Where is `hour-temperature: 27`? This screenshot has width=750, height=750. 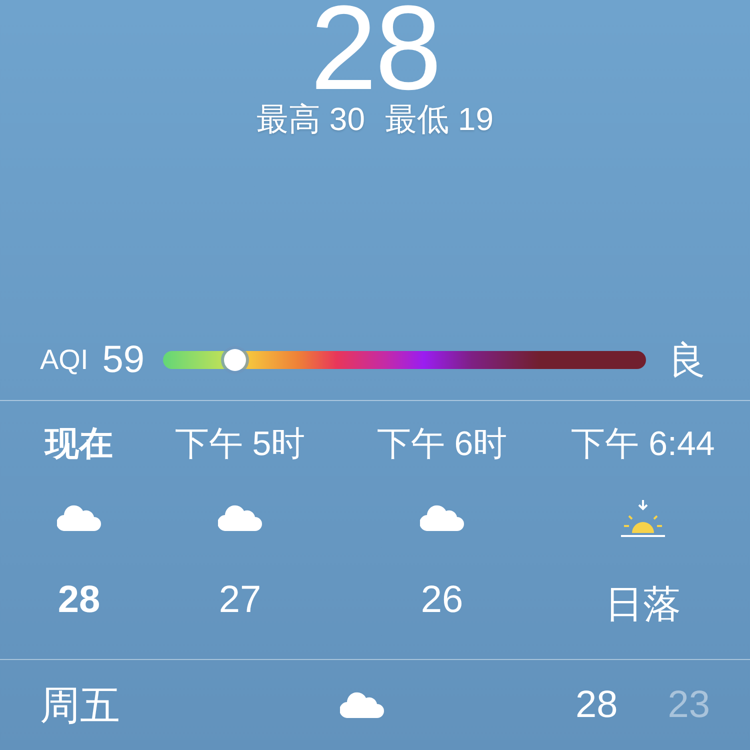
hour-temperature: 27 is located at coordinates (240, 600).